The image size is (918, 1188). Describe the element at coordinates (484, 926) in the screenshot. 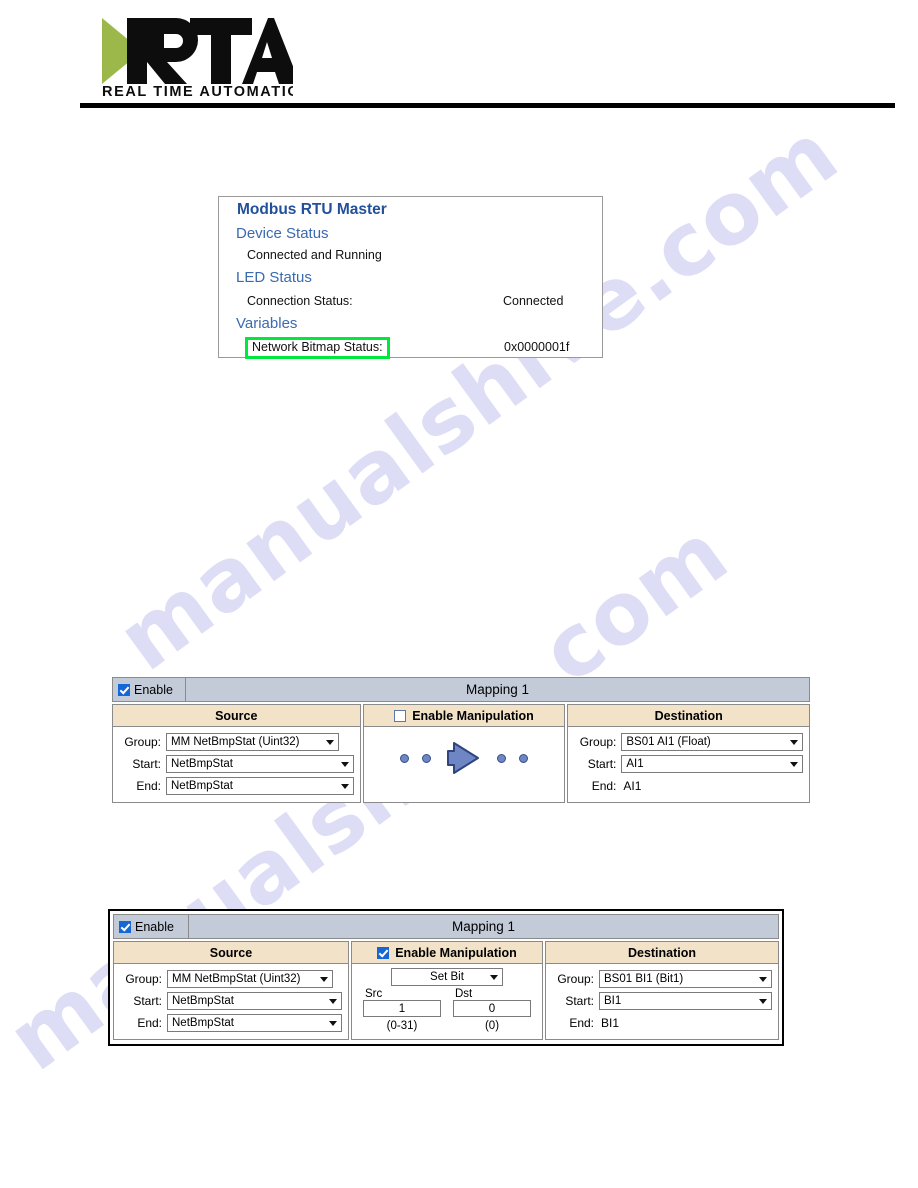

I see `mapping2-title: Mapping 1` at that location.